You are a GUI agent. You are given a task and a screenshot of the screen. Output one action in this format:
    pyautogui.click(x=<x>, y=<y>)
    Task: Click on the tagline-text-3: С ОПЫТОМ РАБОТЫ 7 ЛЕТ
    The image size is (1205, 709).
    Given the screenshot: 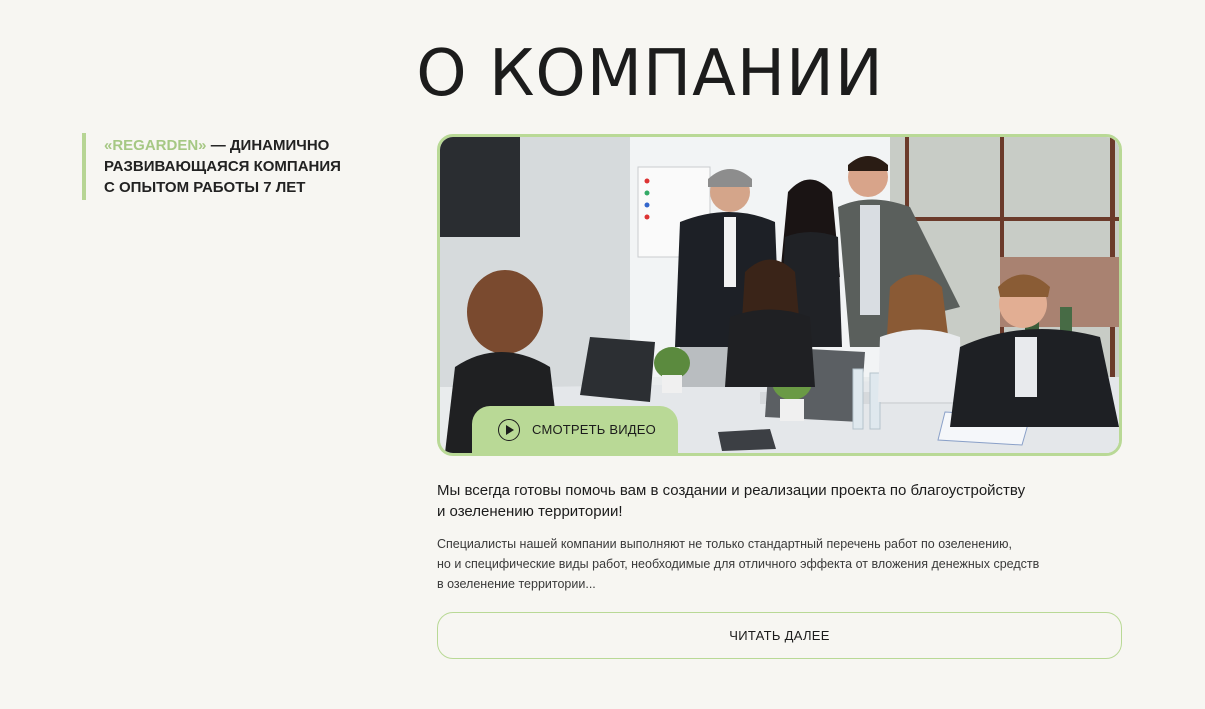 What is the action you would take?
    pyautogui.click(x=205, y=187)
    